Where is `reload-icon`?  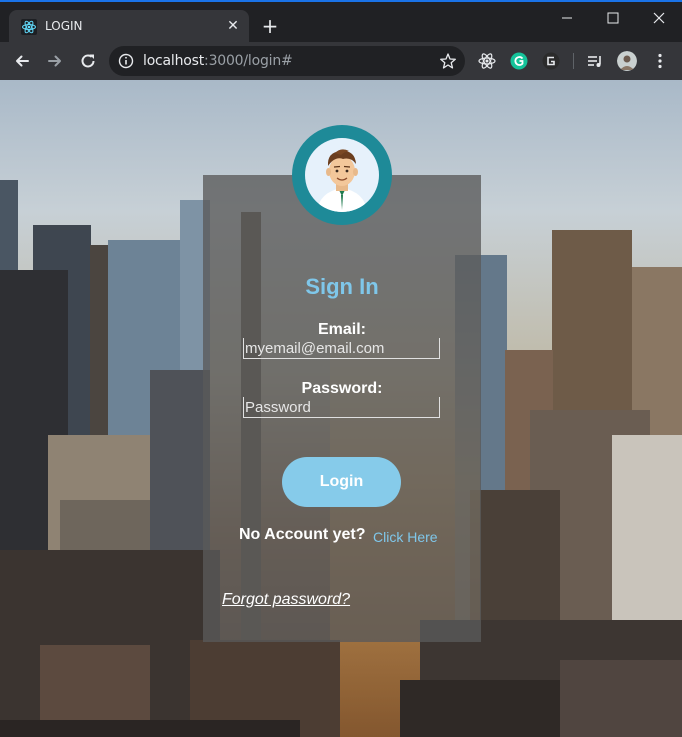 reload-icon is located at coordinates (88, 61).